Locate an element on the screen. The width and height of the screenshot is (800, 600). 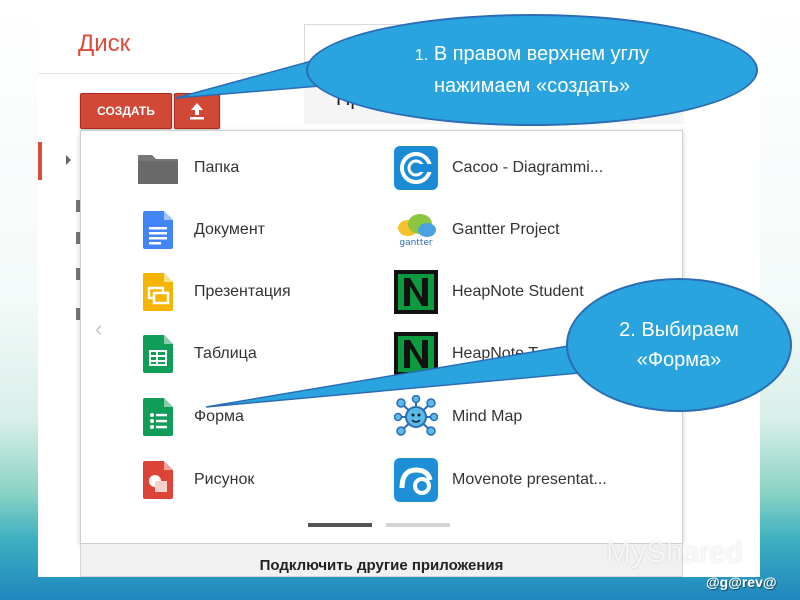
movenote-icon is located at coordinates (416, 480).